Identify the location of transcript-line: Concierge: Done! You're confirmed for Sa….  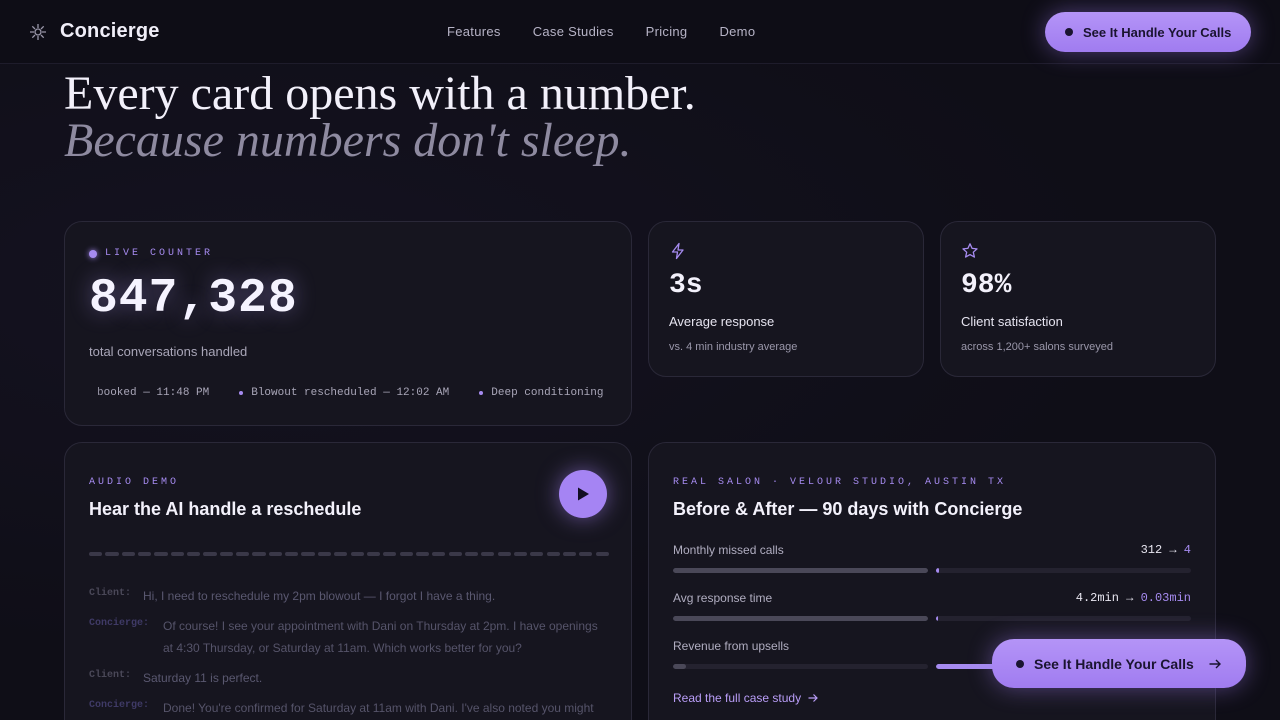
(349, 708).